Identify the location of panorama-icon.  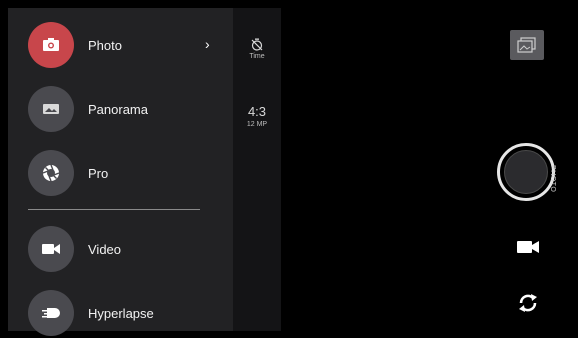
(51, 109).